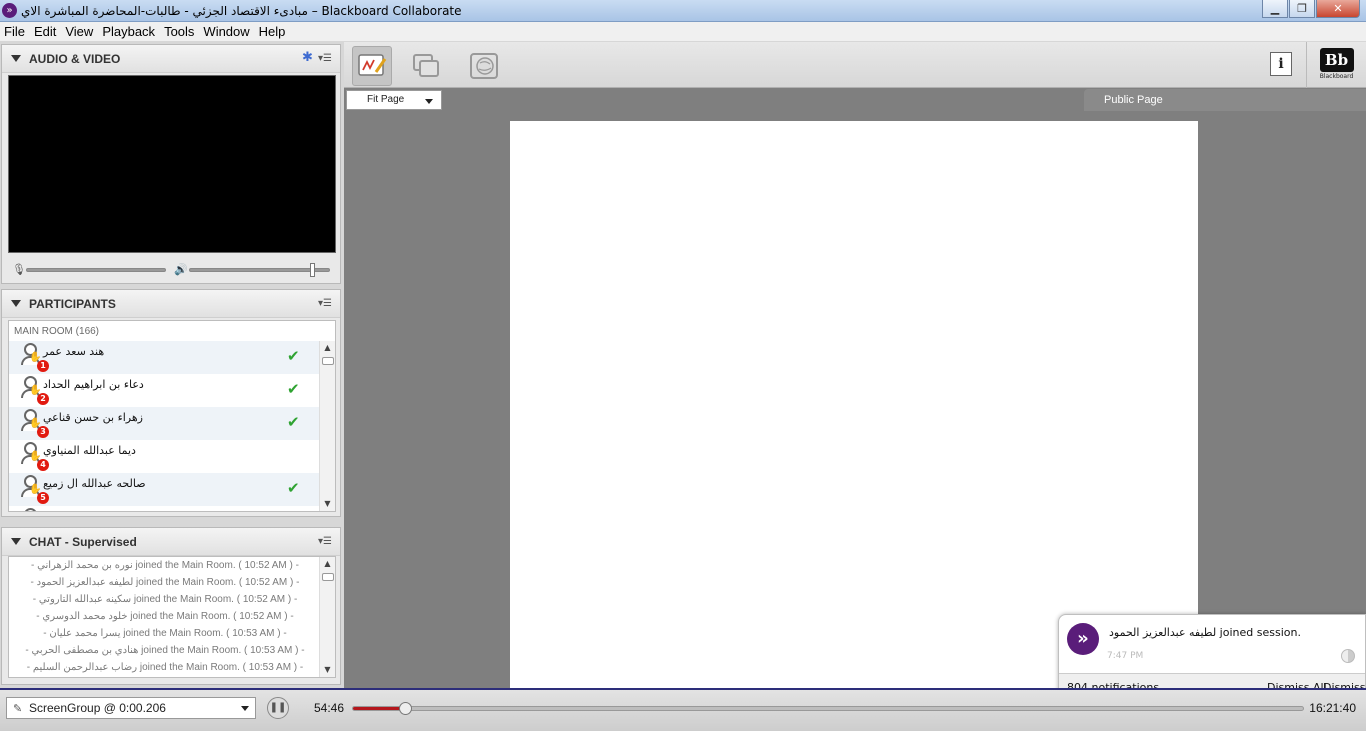 The height and width of the screenshot is (731, 1366). What do you see at coordinates (19, 269) in the screenshot?
I see `microphone-icon: 🎙` at bounding box center [19, 269].